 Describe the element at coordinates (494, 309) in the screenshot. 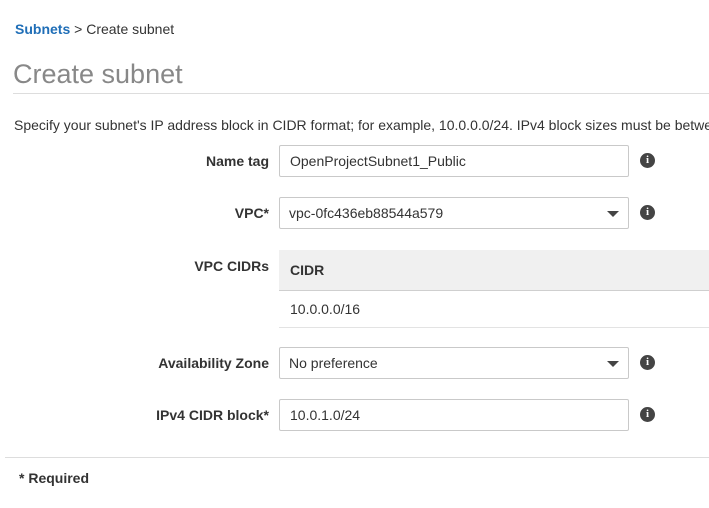

I see `table-row: 10.0.0.0/16` at that location.